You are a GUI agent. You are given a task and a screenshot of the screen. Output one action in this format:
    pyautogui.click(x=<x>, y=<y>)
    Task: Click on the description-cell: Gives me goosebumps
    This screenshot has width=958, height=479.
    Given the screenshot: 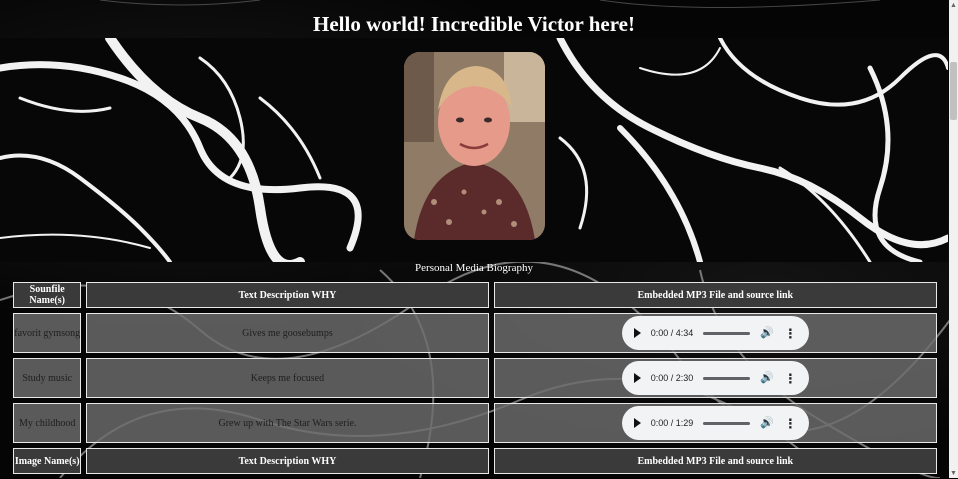 What is the action you would take?
    pyautogui.click(x=287, y=333)
    